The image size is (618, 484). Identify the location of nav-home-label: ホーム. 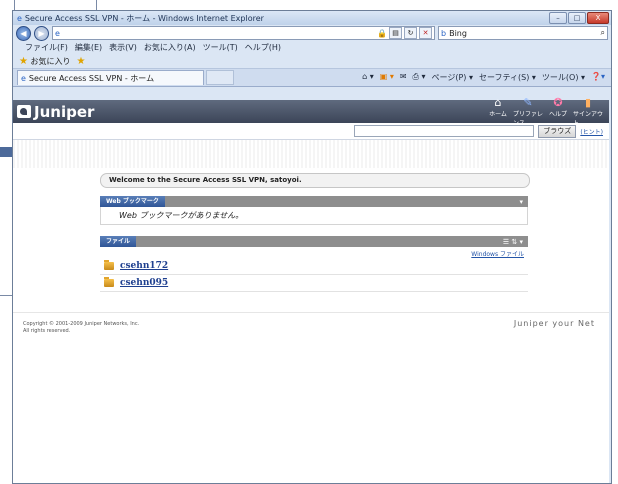
(498, 114).